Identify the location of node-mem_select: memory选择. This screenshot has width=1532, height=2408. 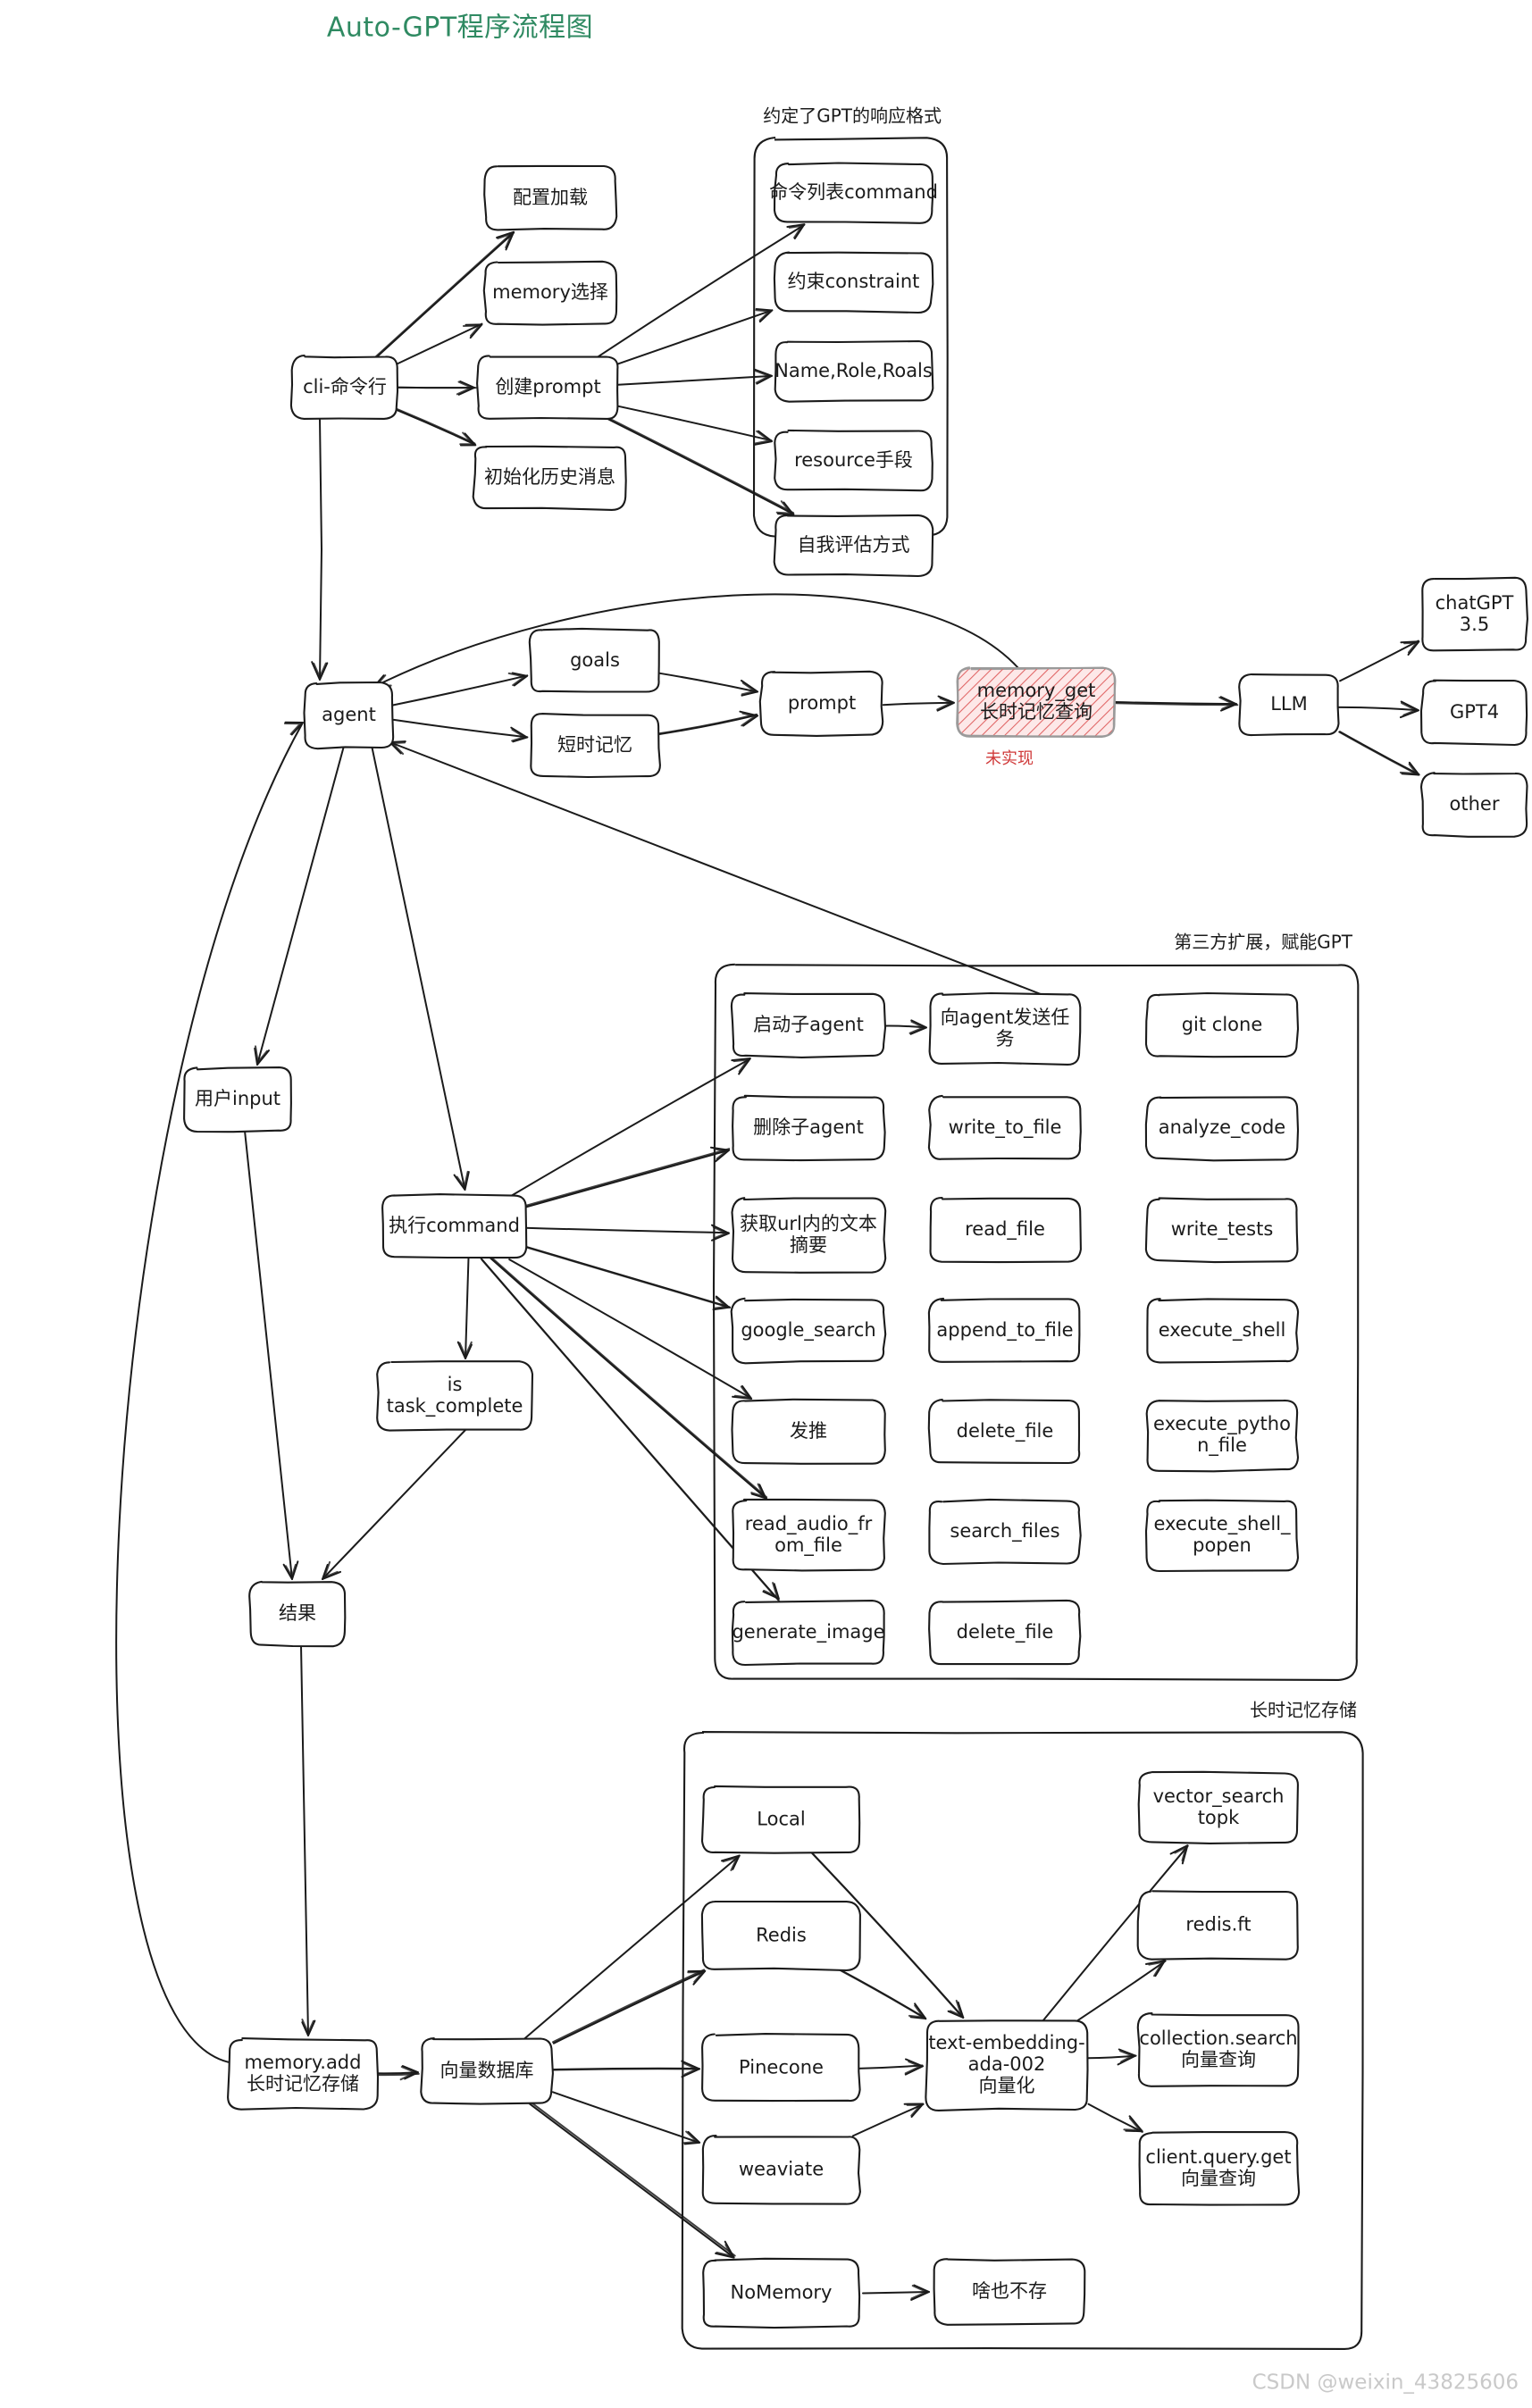
(550, 293).